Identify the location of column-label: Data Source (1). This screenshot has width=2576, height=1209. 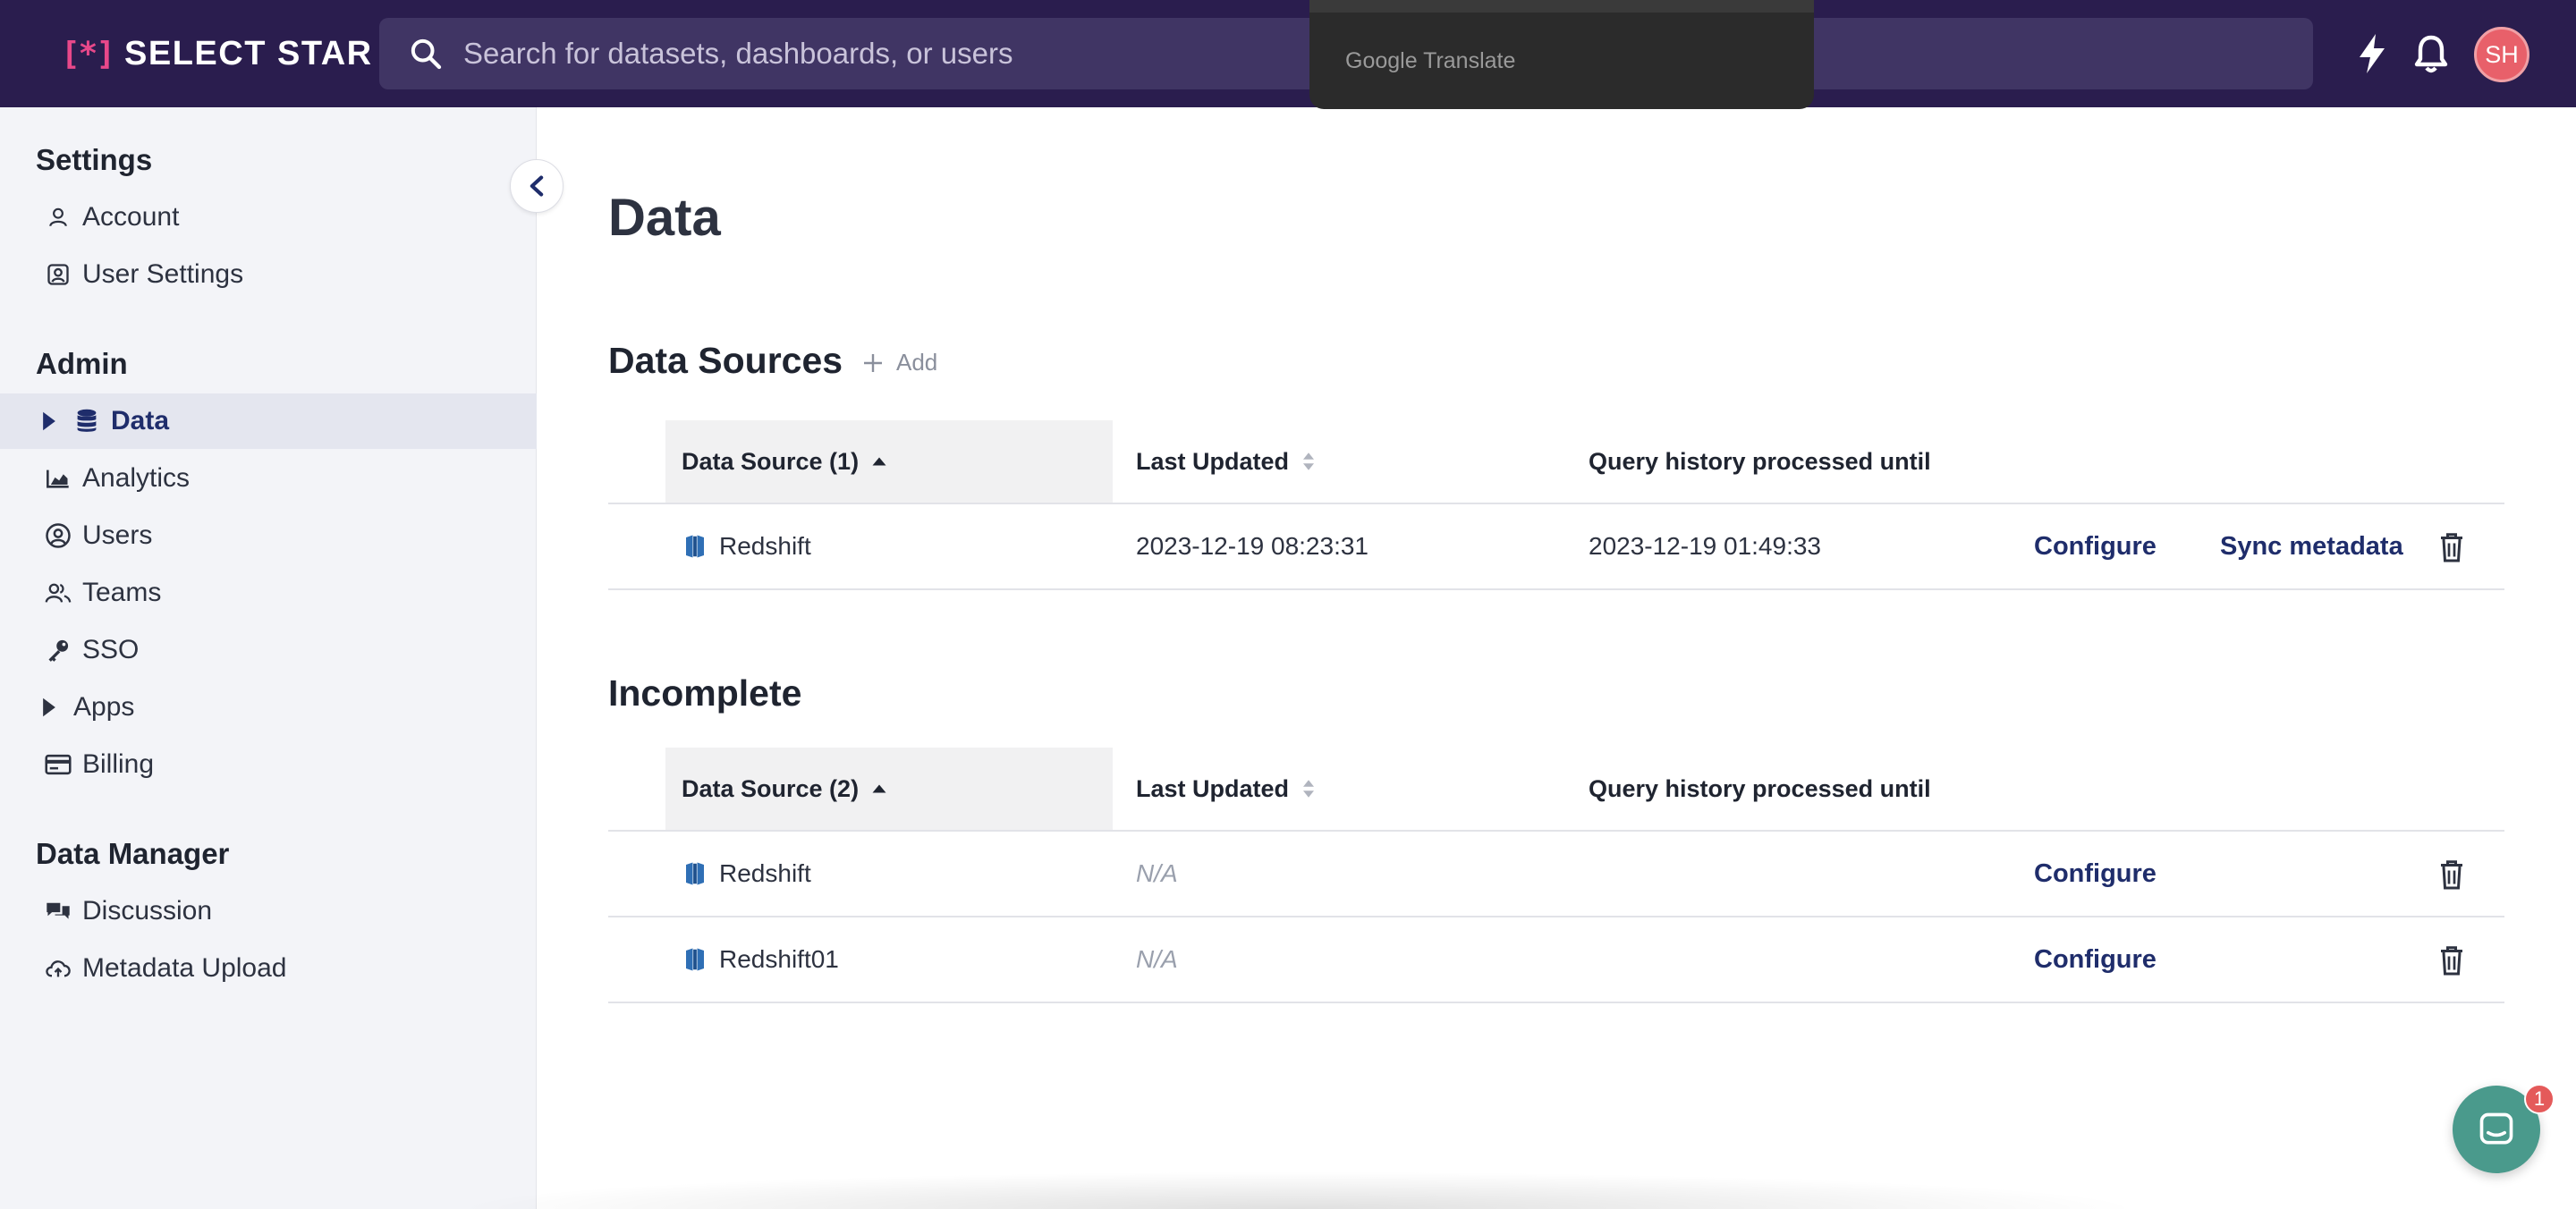
(771, 461).